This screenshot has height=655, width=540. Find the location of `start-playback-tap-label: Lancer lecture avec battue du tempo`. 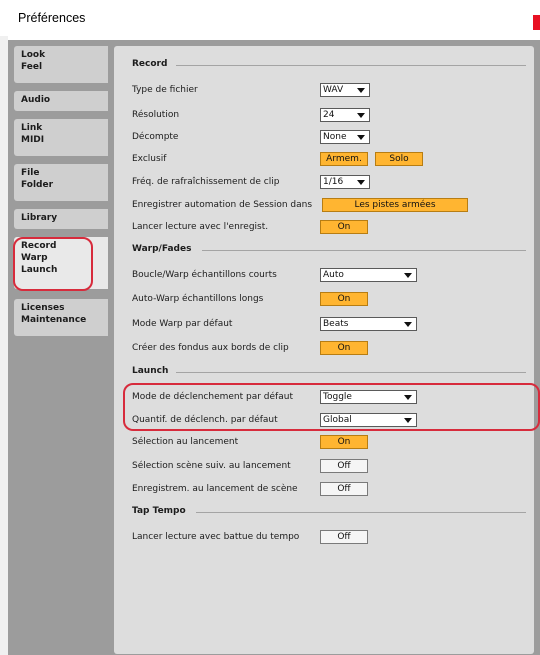

start-playback-tap-label: Lancer lecture avec battue du tempo is located at coordinates (216, 537).